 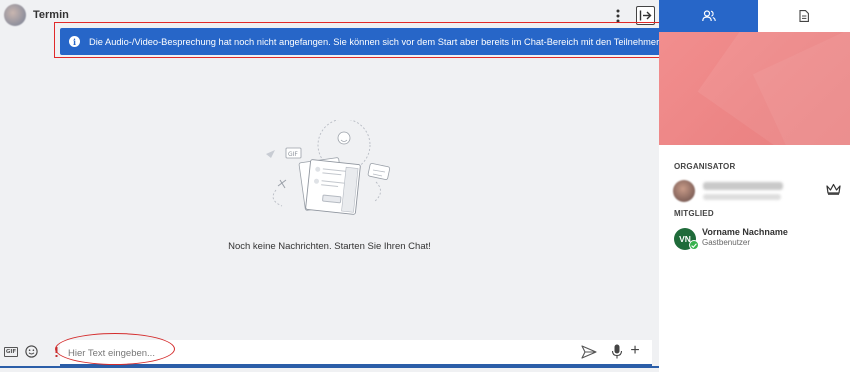 I want to click on kebab-menu-icon, so click(x=618, y=16).